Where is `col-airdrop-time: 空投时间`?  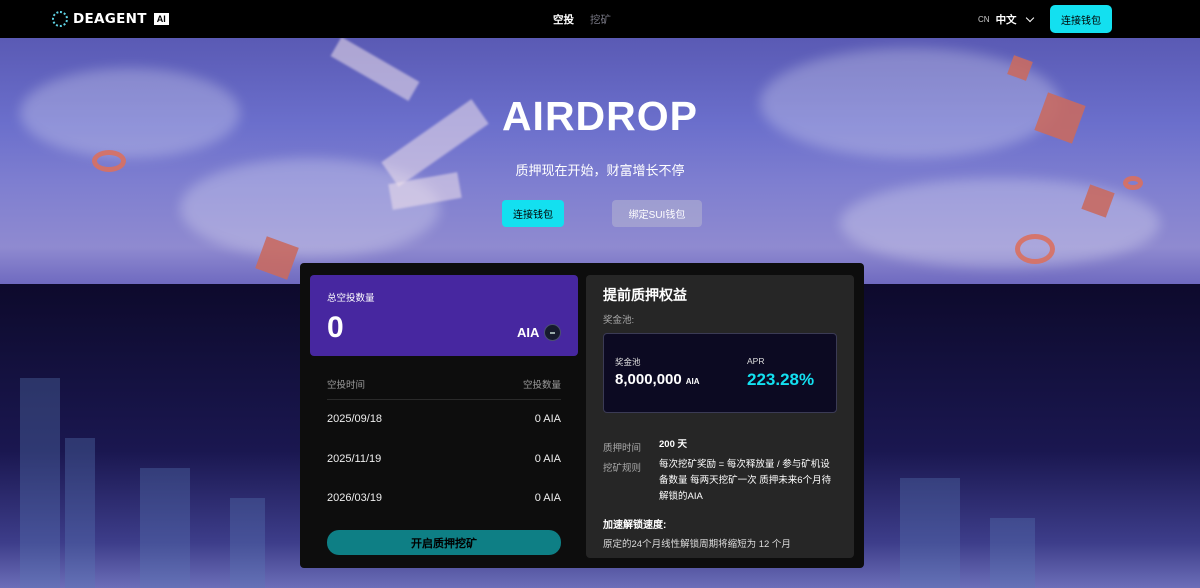 col-airdrop-time: 空投时间 is located at coordinates (346, 385).